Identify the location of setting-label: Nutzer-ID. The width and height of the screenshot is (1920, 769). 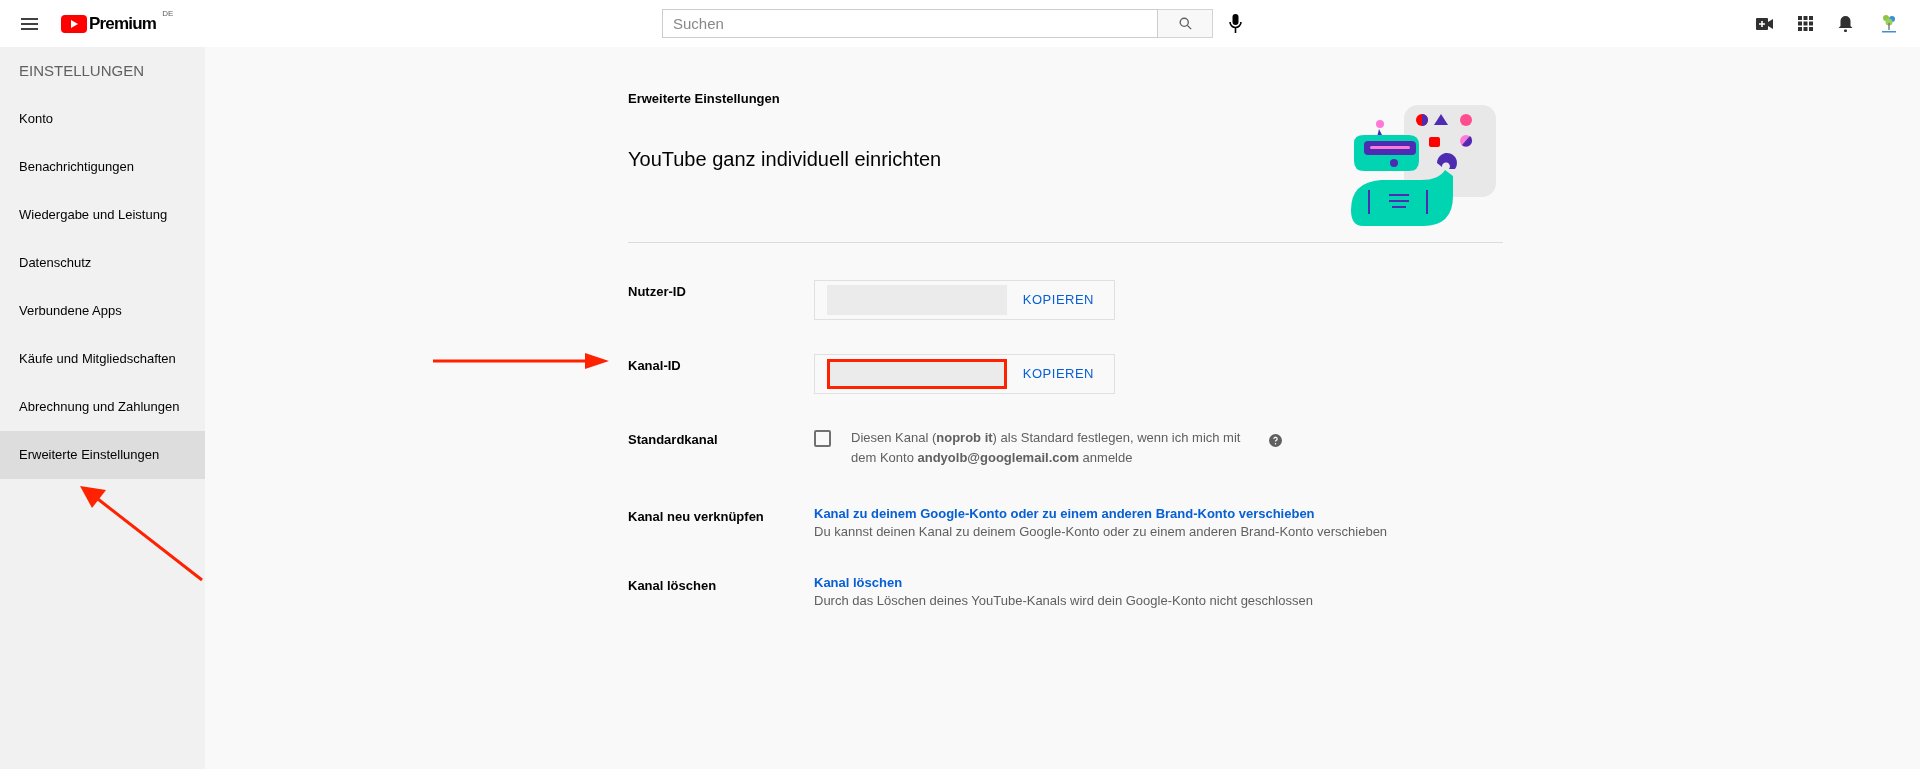
(657, 292).